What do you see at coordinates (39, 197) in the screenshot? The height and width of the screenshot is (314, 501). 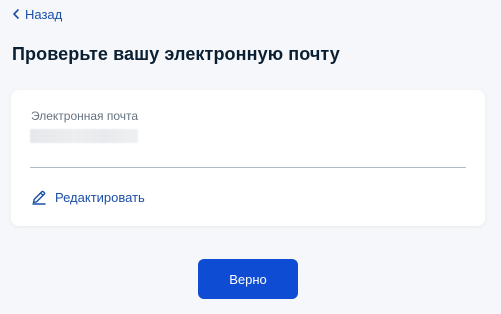 I see `pencil-icon` at bounding box center [39, 197].